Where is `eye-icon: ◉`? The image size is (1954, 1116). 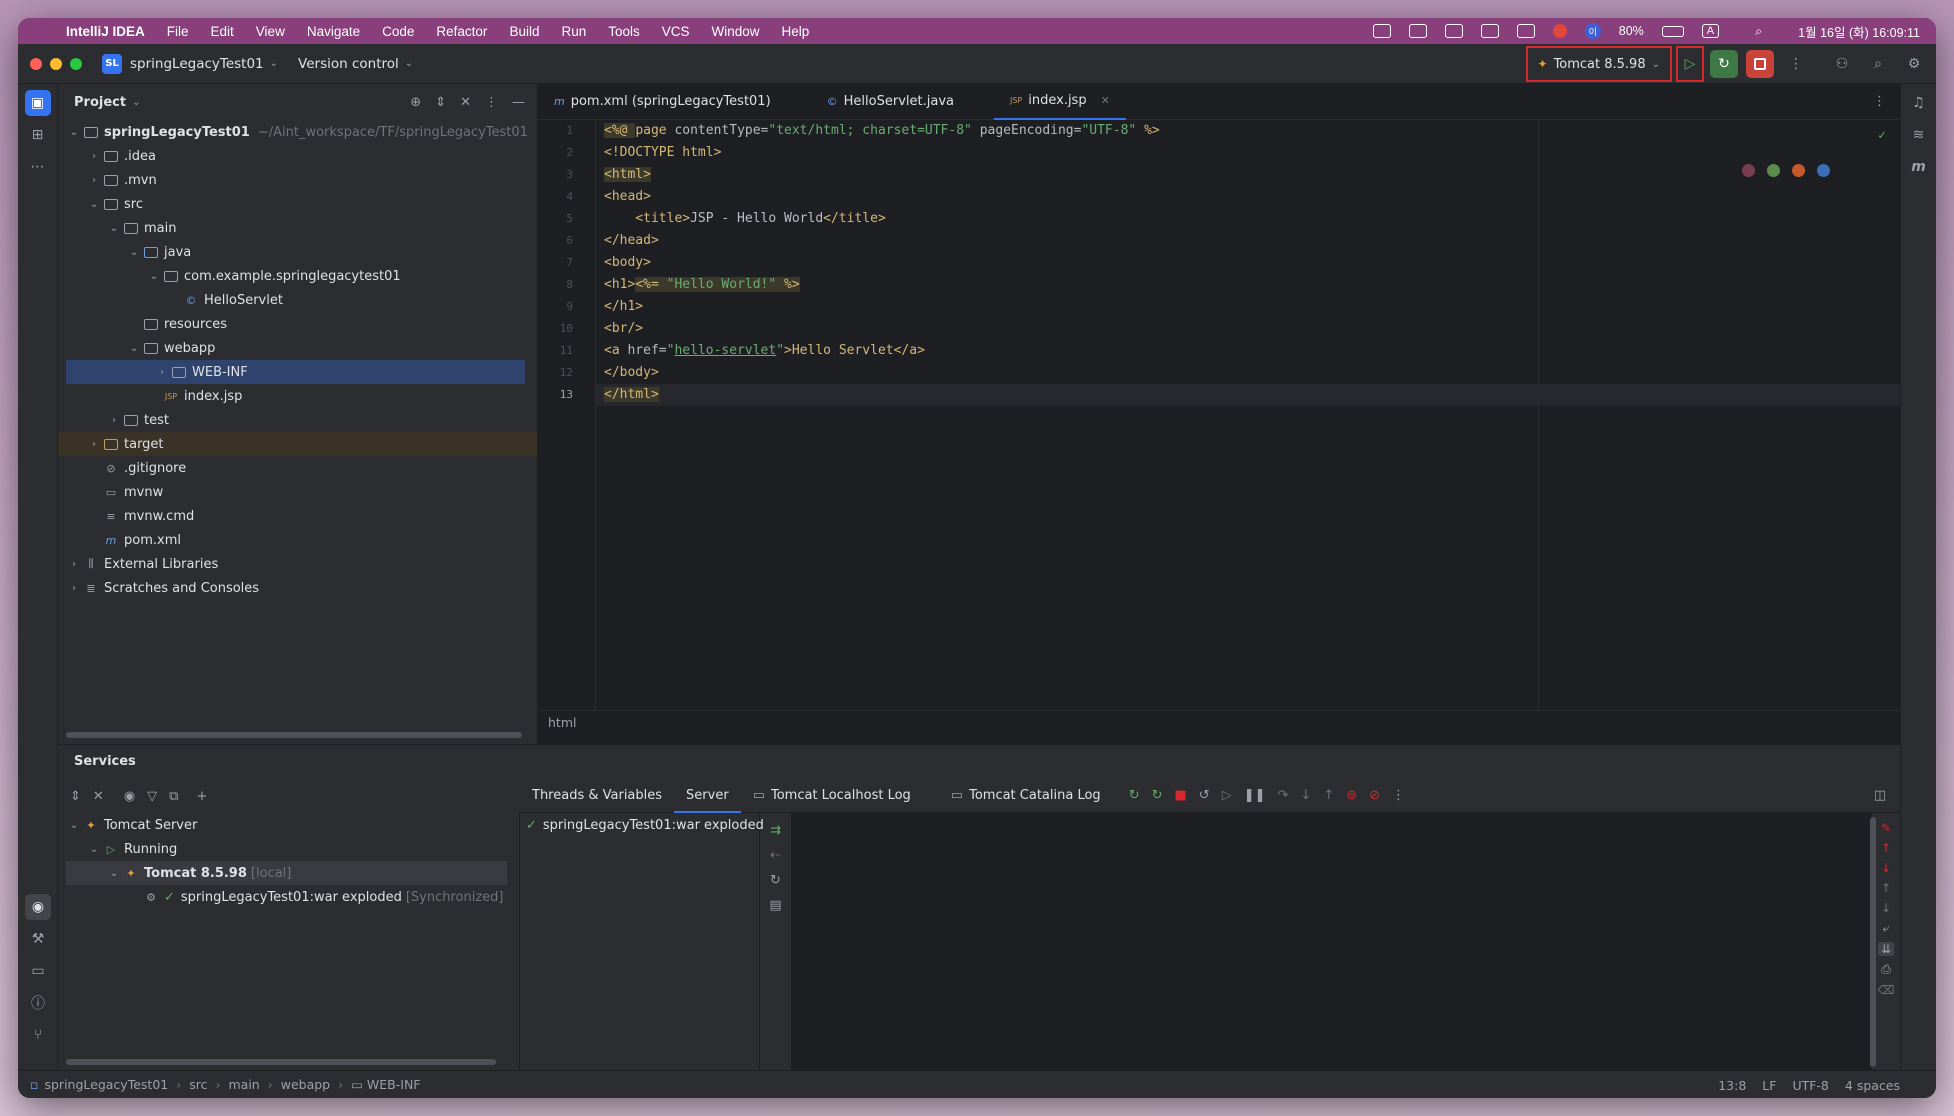 eye-icon: ◉ is located at coordinates (129, 796).